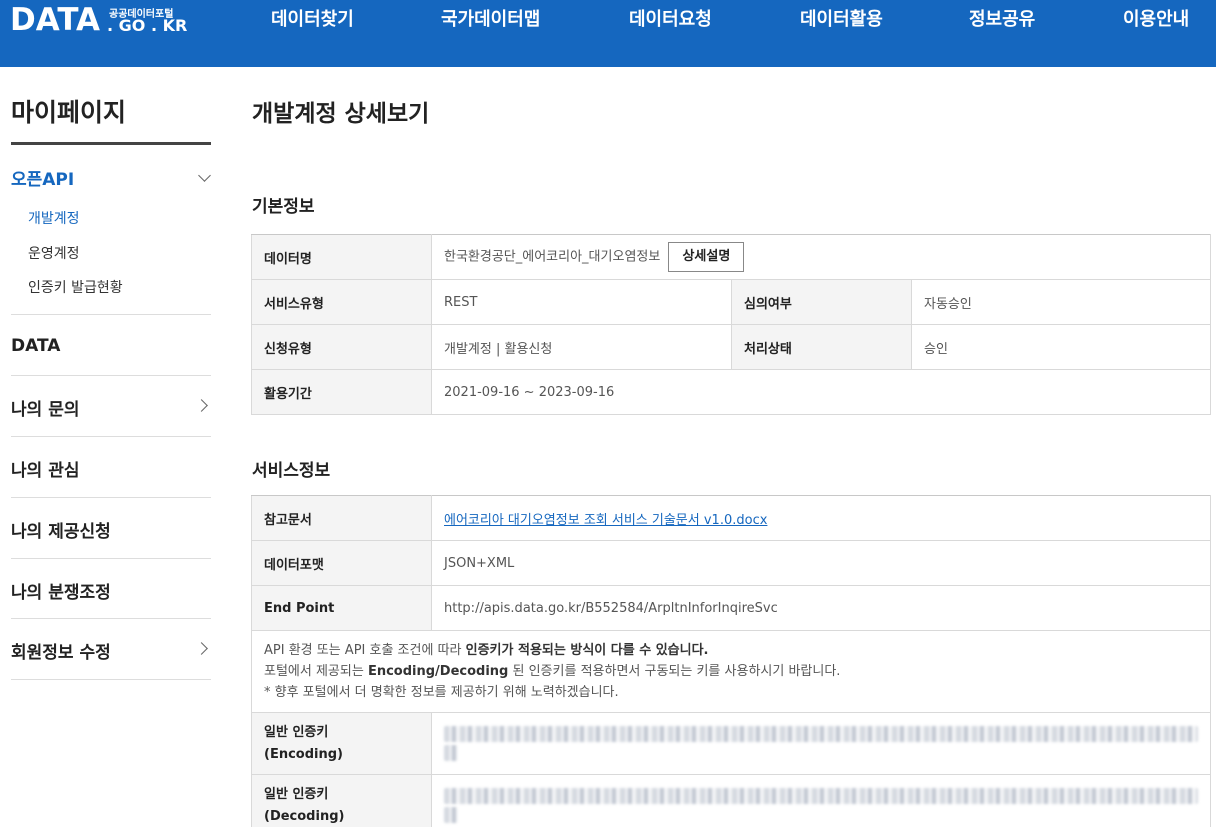  Describe the element at coordinates (490, 20) in the screenshot. I see `nav-item-national-data-map: 국가데이터맵` at that location.